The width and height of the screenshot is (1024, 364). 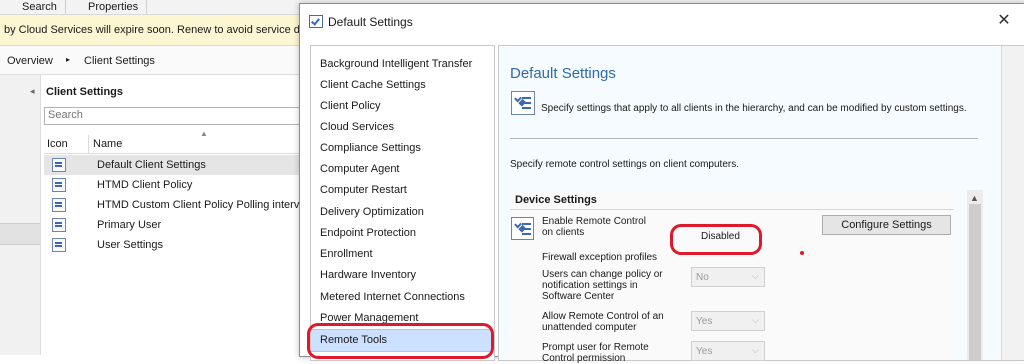 I want to click on nav-item-metered-internet-connections: Metered Internet Connections, so click(x=401, y=297).